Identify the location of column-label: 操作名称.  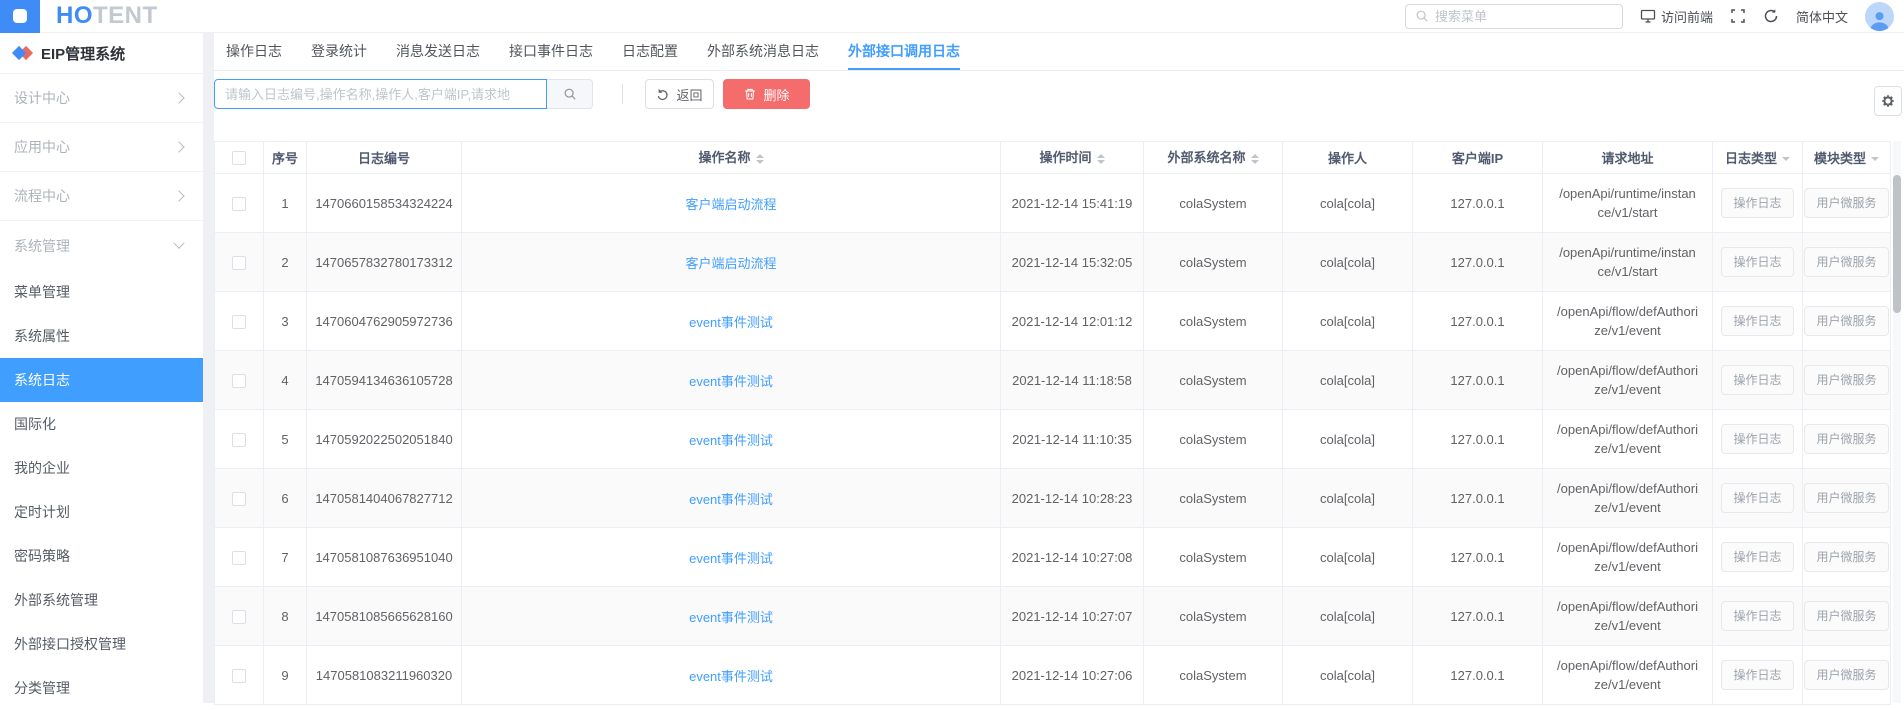
(724, 157).